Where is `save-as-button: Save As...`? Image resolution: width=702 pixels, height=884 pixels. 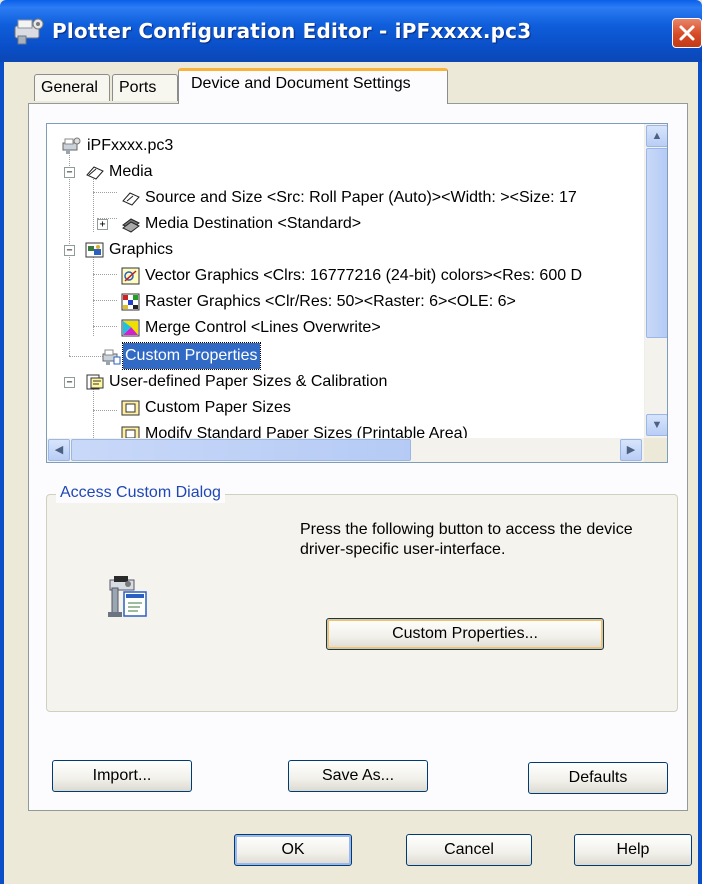 save-as-button: Save As... is located at coordinates (358, 776).